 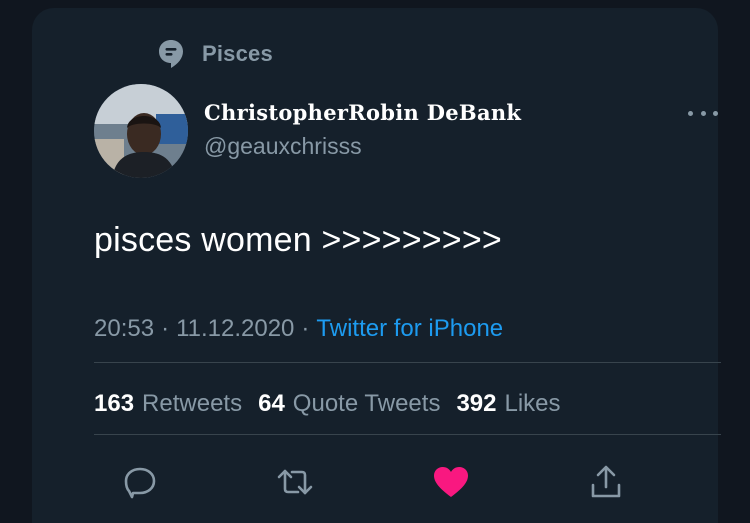 What do you see at coordinates (298, 240) in the screenshot?
I see `tweet-text: pisces women >>>>>>>>>` at bounding box center [298, 240].